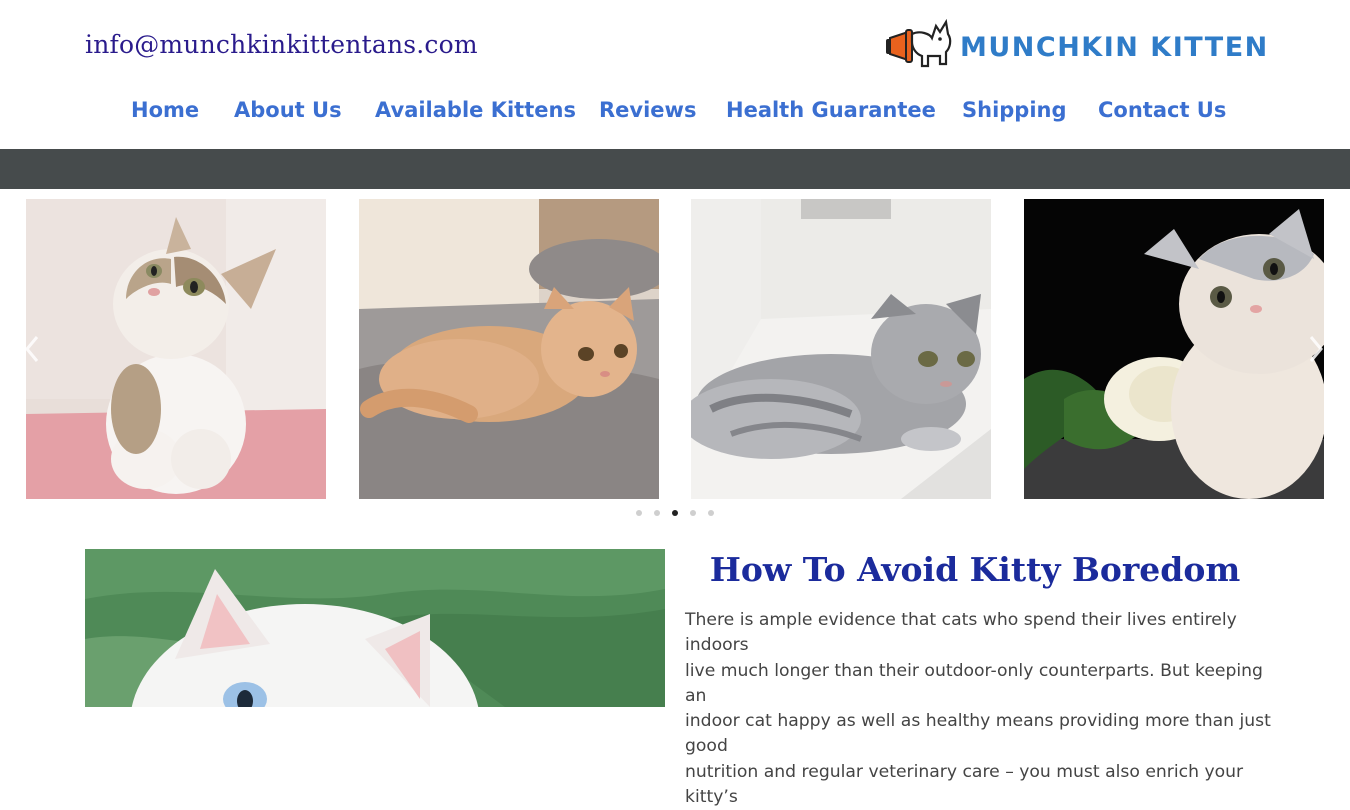 The image size is (1350, 810). I want to click on slider-next-arrow, so click(1316, 352).